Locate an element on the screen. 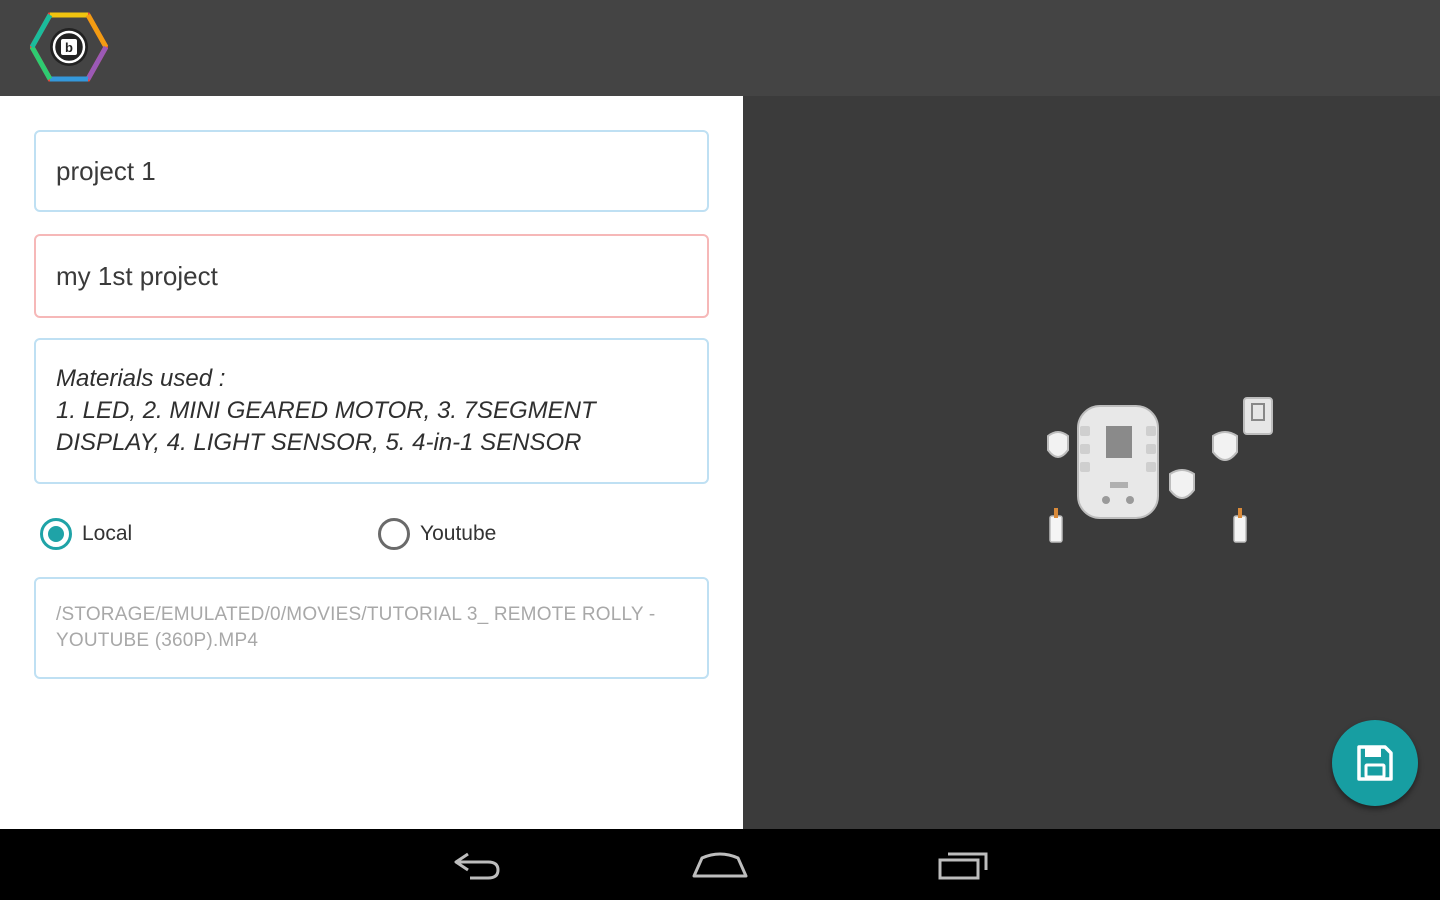 The height and width of the screenshot is (900, 1440). chip-hexagon-logo-icon: b is located at coordinates (69, 47).